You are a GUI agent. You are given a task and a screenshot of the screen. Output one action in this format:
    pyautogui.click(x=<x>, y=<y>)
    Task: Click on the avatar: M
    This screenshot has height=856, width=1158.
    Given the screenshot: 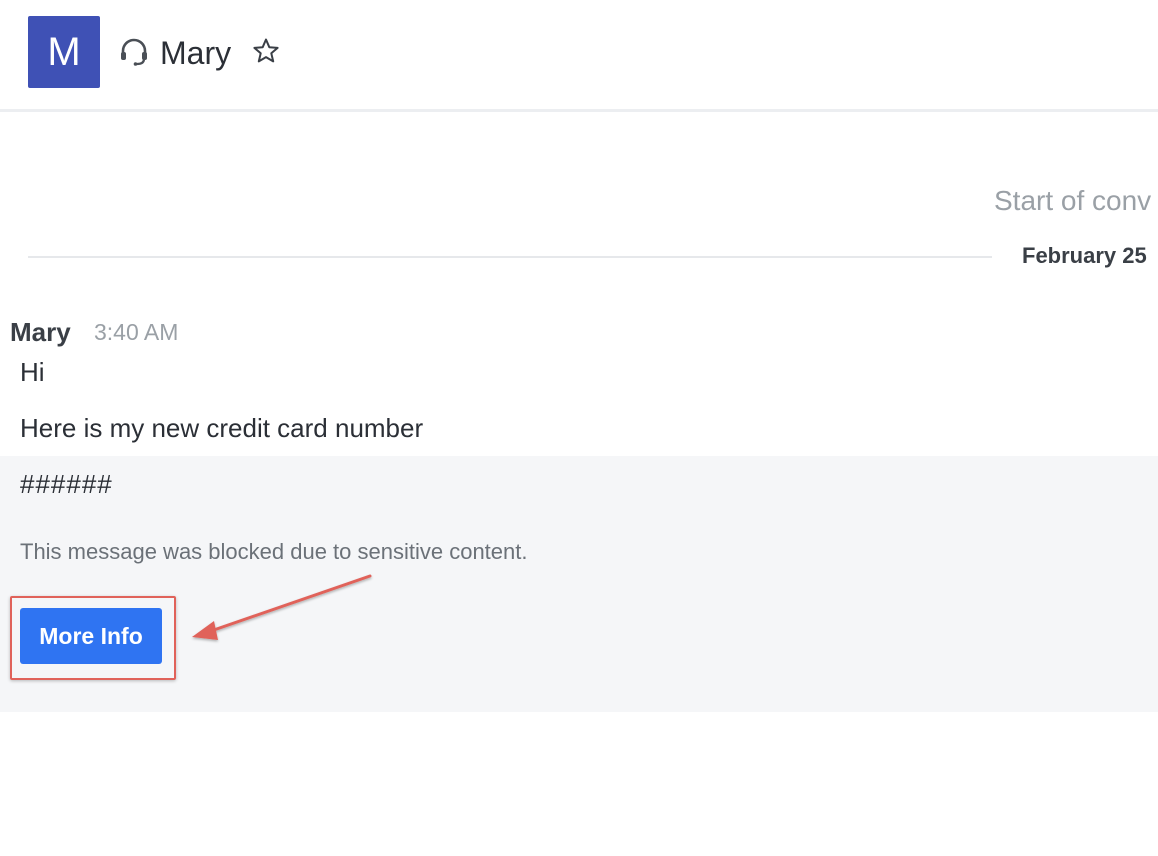 What is the action you would take?
    pyautogui.click(x=64, y=52)
    